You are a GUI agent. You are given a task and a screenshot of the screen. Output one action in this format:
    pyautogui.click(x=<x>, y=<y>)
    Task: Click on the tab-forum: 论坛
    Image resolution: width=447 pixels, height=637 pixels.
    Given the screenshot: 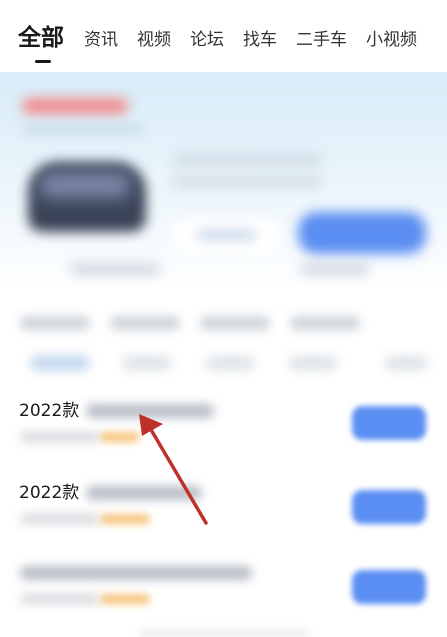 What is the action you would take?
    pyautogui.click(x=207, y=40)
    